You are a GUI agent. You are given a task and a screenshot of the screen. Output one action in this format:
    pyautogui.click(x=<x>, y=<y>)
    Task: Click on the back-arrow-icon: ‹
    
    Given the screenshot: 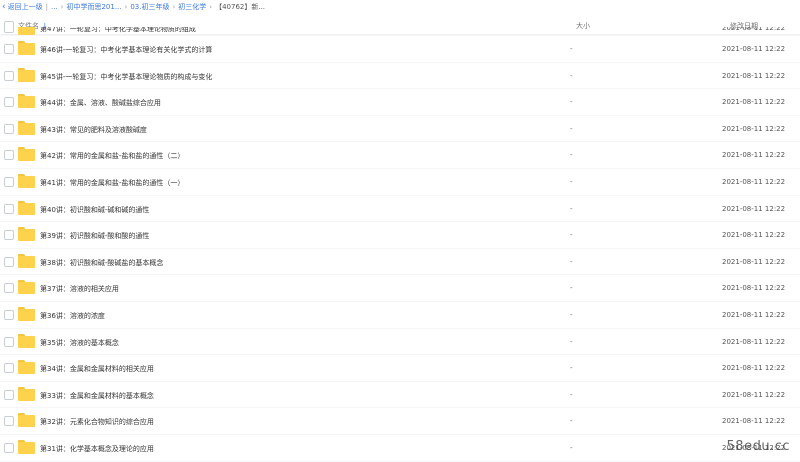 What is the action you would take?
    pyautogui.click(x=4, y=7)
    